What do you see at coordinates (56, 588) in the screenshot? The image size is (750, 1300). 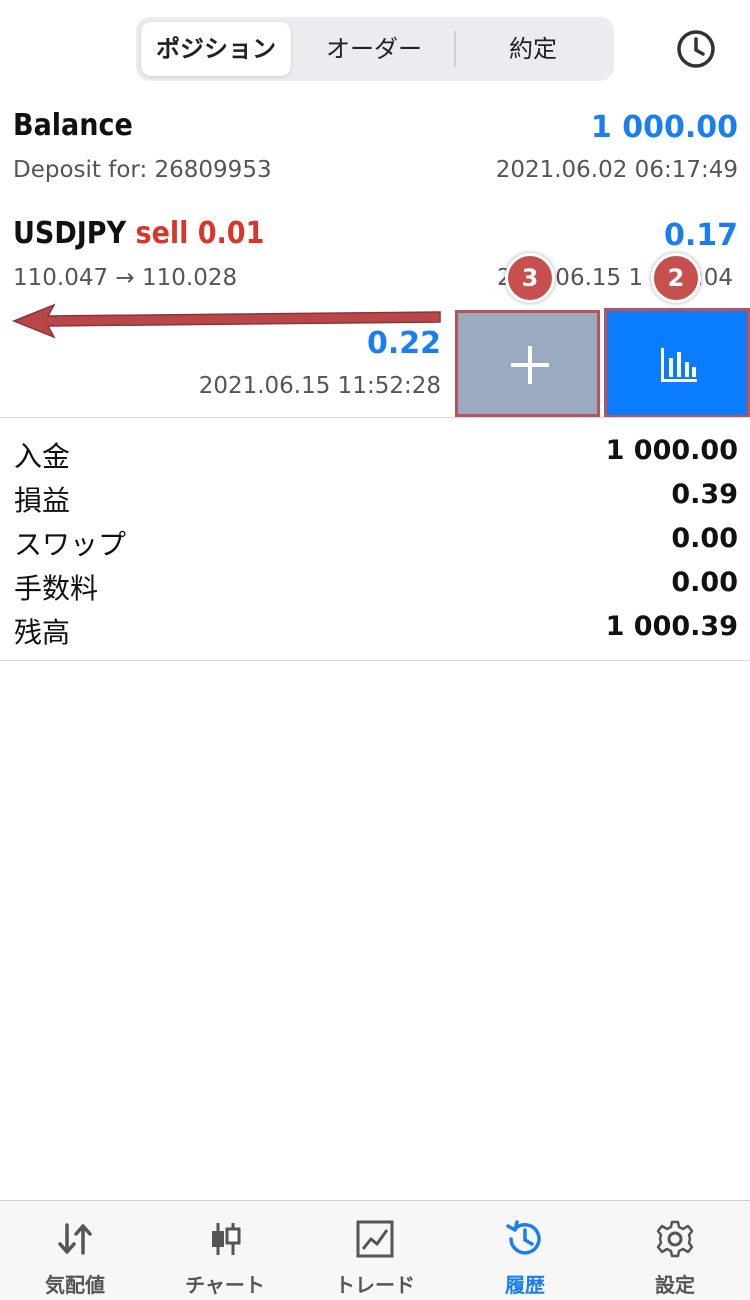 I see `summary-label: 手数料` at bounding box center [56, 588].